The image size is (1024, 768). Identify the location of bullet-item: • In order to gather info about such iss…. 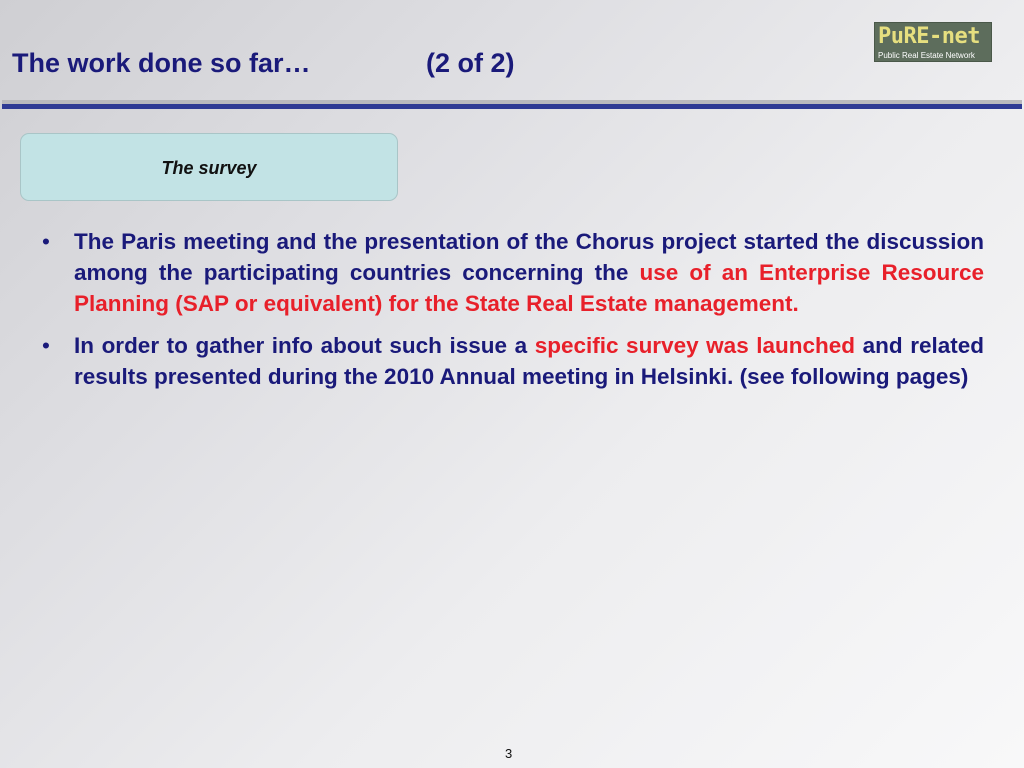
(512, 361).